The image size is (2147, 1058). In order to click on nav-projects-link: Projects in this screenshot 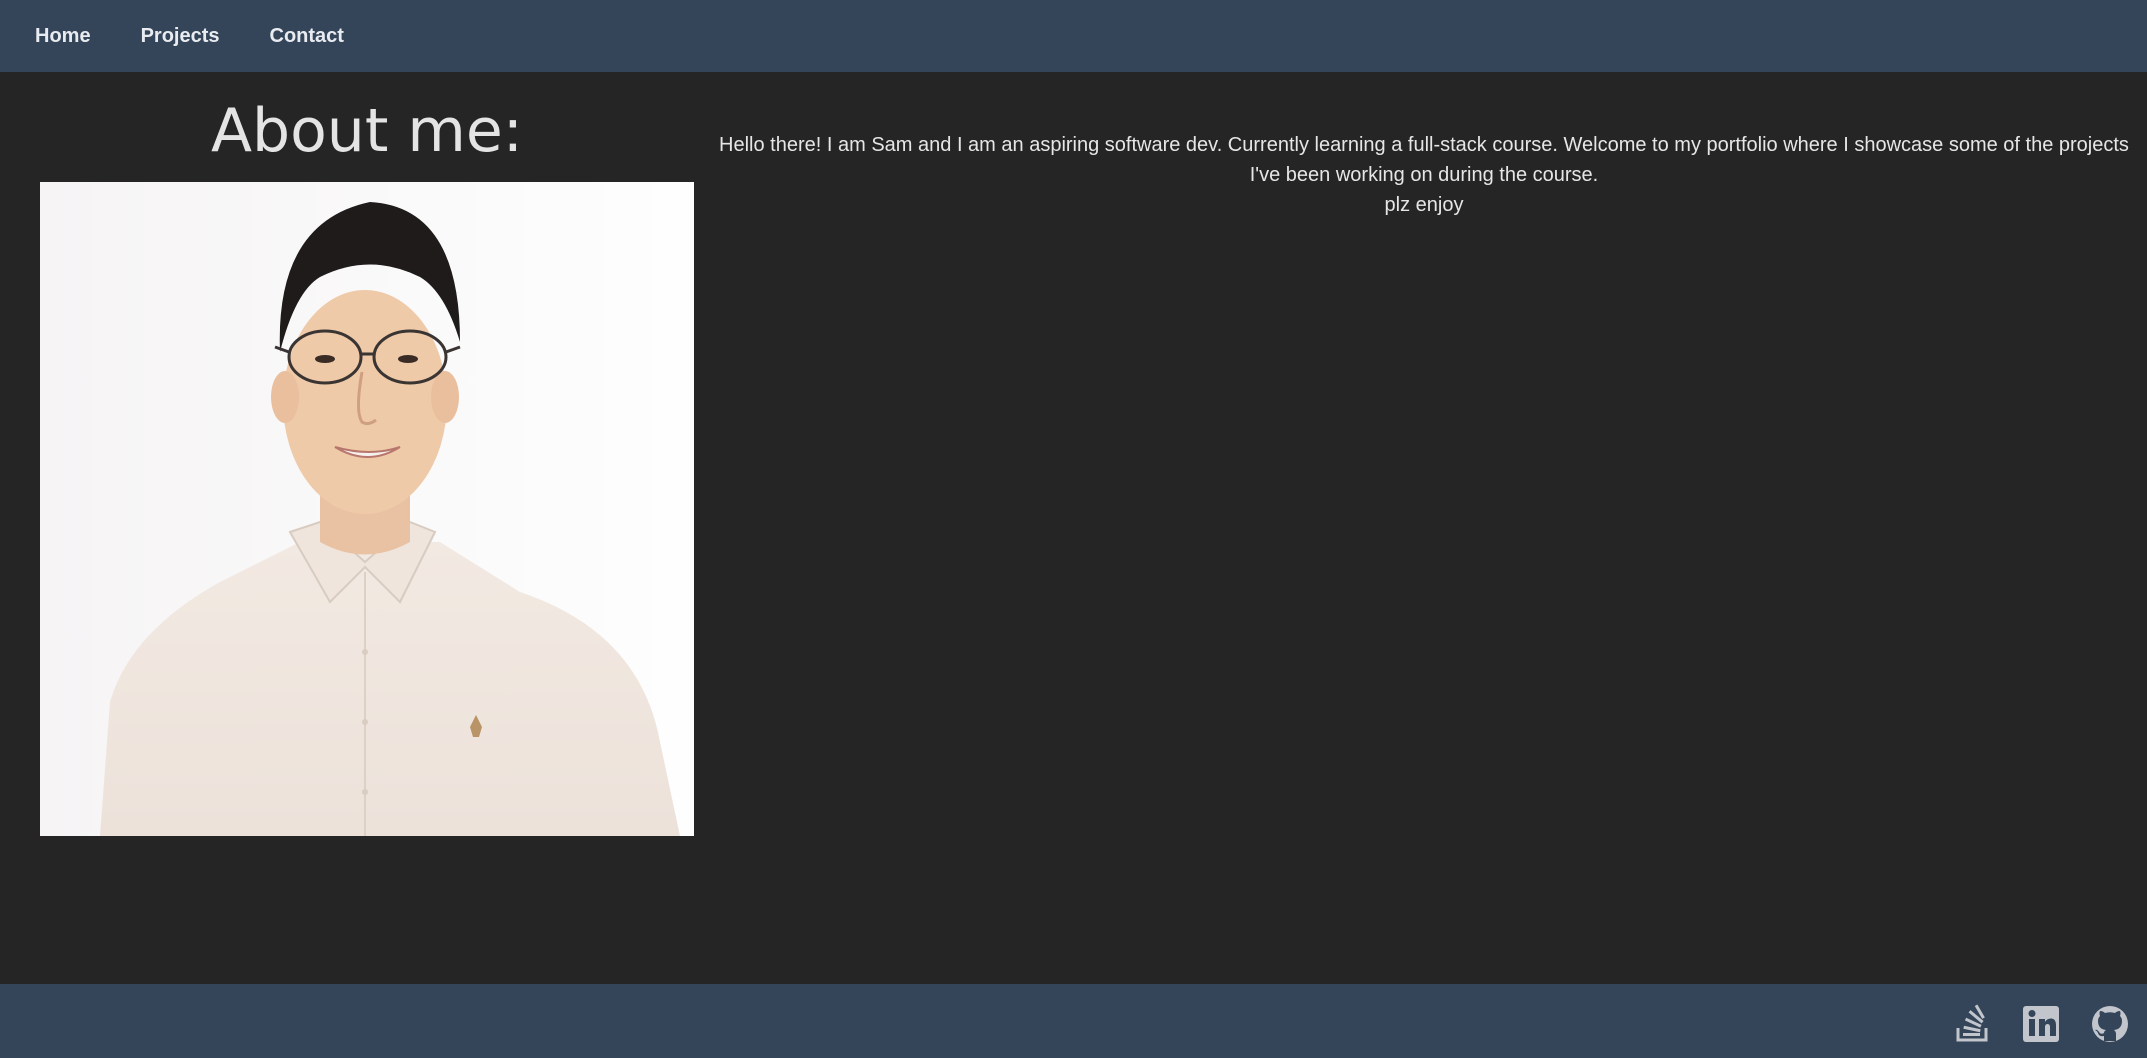, I will do `click(180, 36)`.